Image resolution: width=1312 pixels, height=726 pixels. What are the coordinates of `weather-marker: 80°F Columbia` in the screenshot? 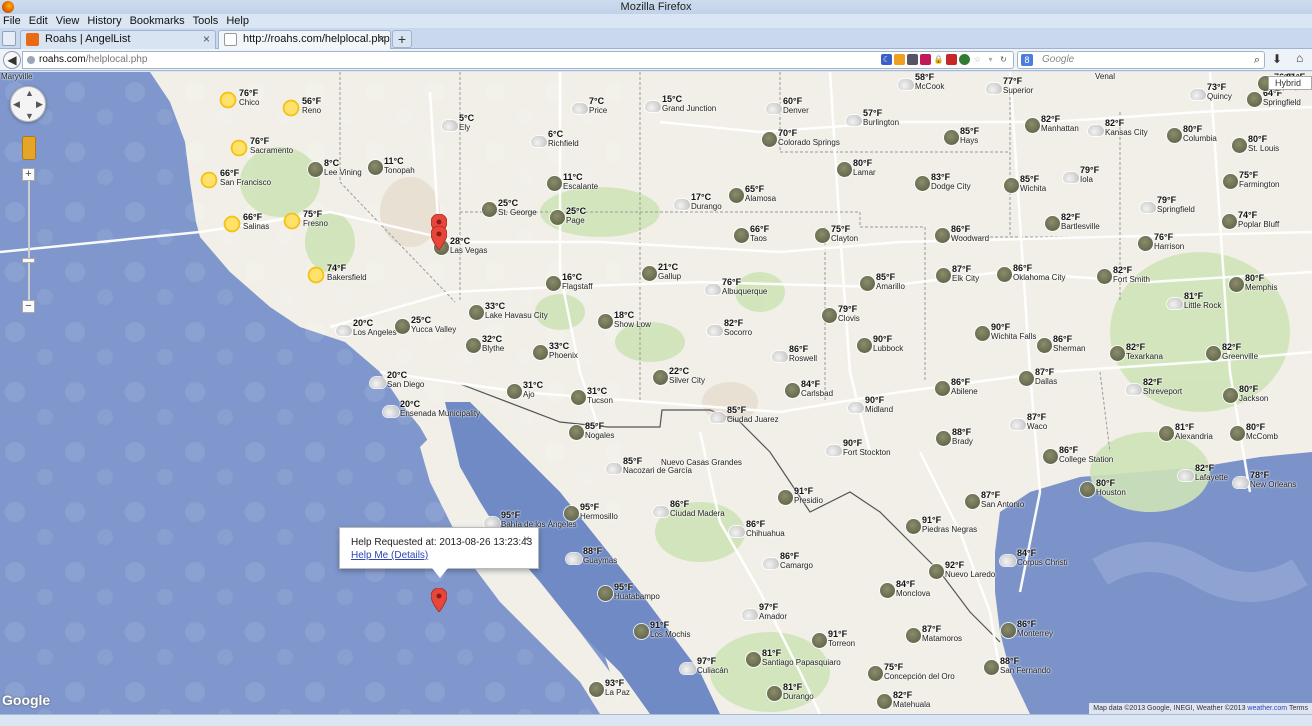 It's located at (1192, 133).